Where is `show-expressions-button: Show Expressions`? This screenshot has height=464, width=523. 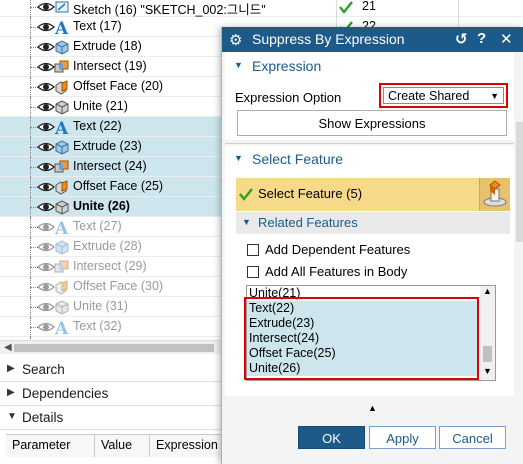
show-expressions-button: Show Expressions is located at coordinates (372, 123).